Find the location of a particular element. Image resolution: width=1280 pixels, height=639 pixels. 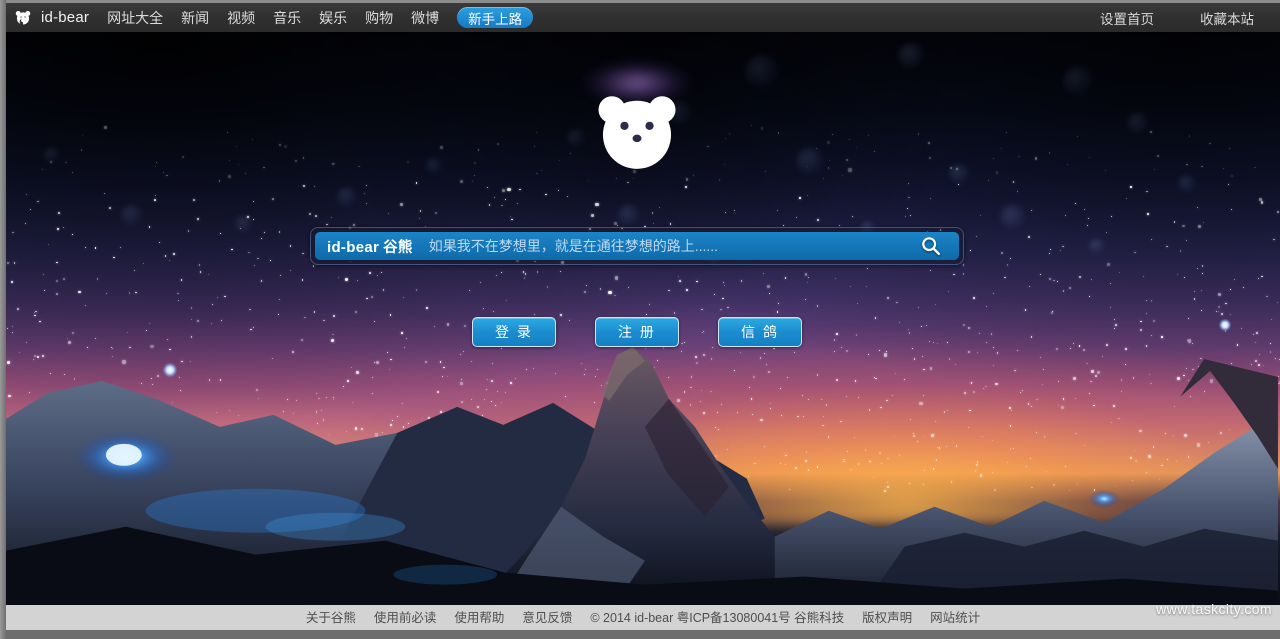

set-homepage: 设置首页 is located at coordinates (1127, 18).